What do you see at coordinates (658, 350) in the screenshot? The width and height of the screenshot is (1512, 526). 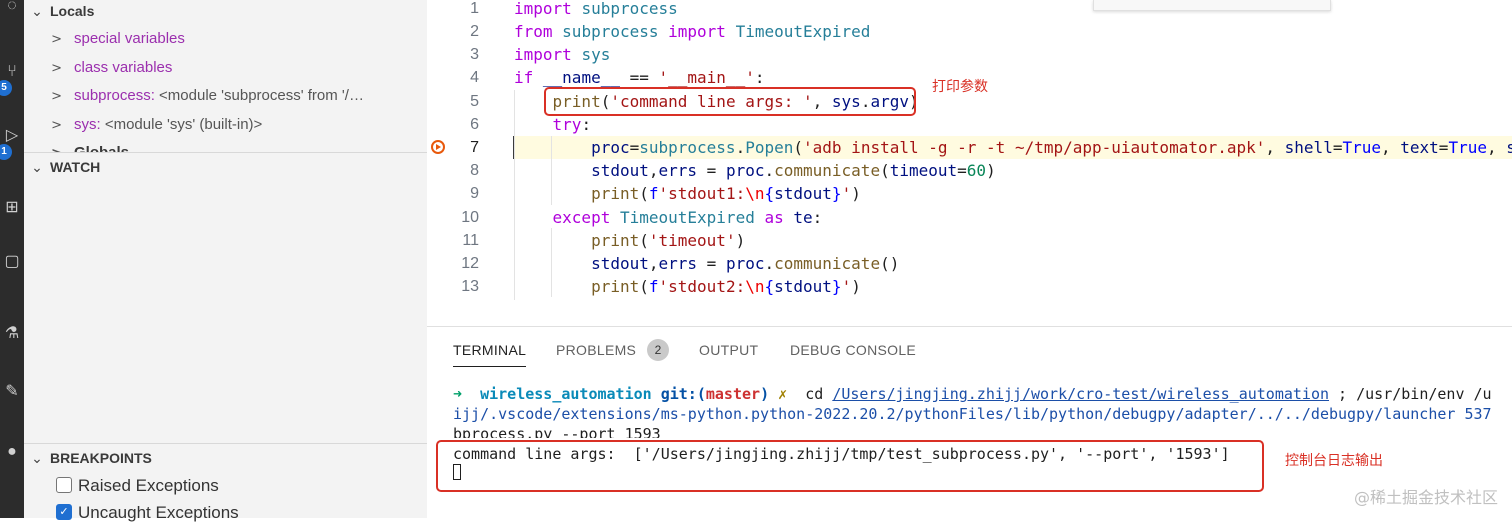 I see `problems-count-badge: 2` at bounding box center [658, 350].